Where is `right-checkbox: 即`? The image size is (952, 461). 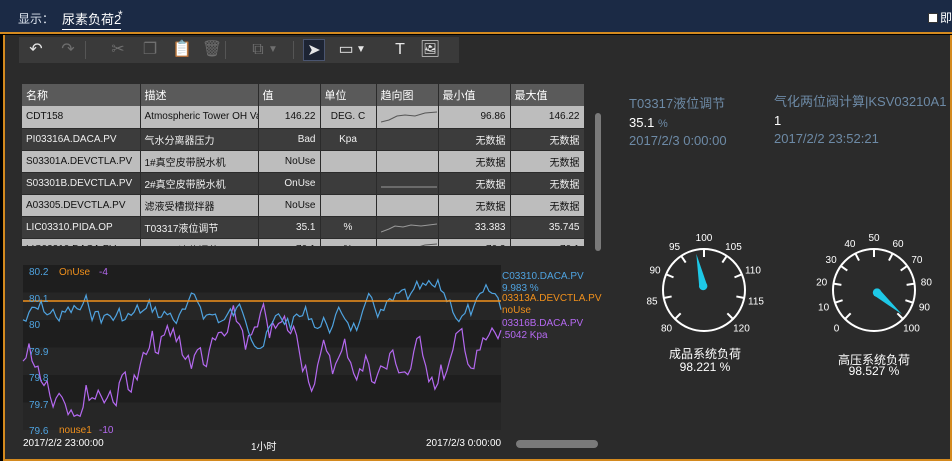
right-checkbox: 即 is located at coordinates (939, 17).